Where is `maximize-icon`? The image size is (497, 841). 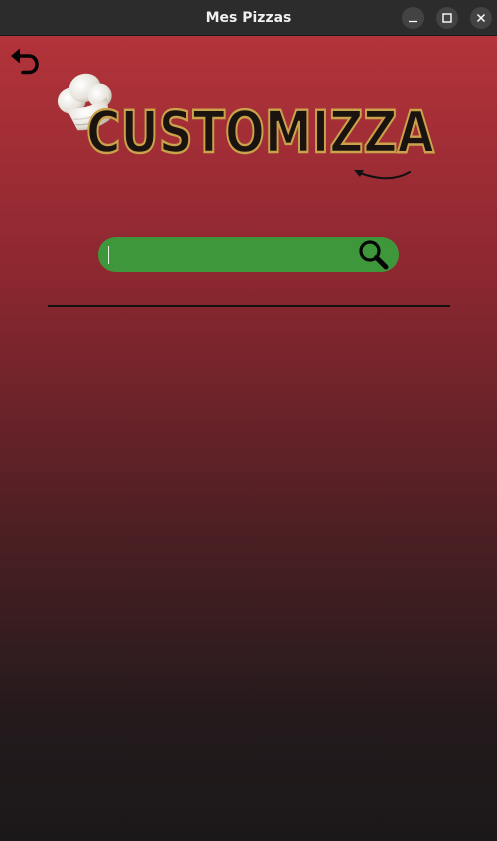
maximize-icon is located at coordinates (447, 18).